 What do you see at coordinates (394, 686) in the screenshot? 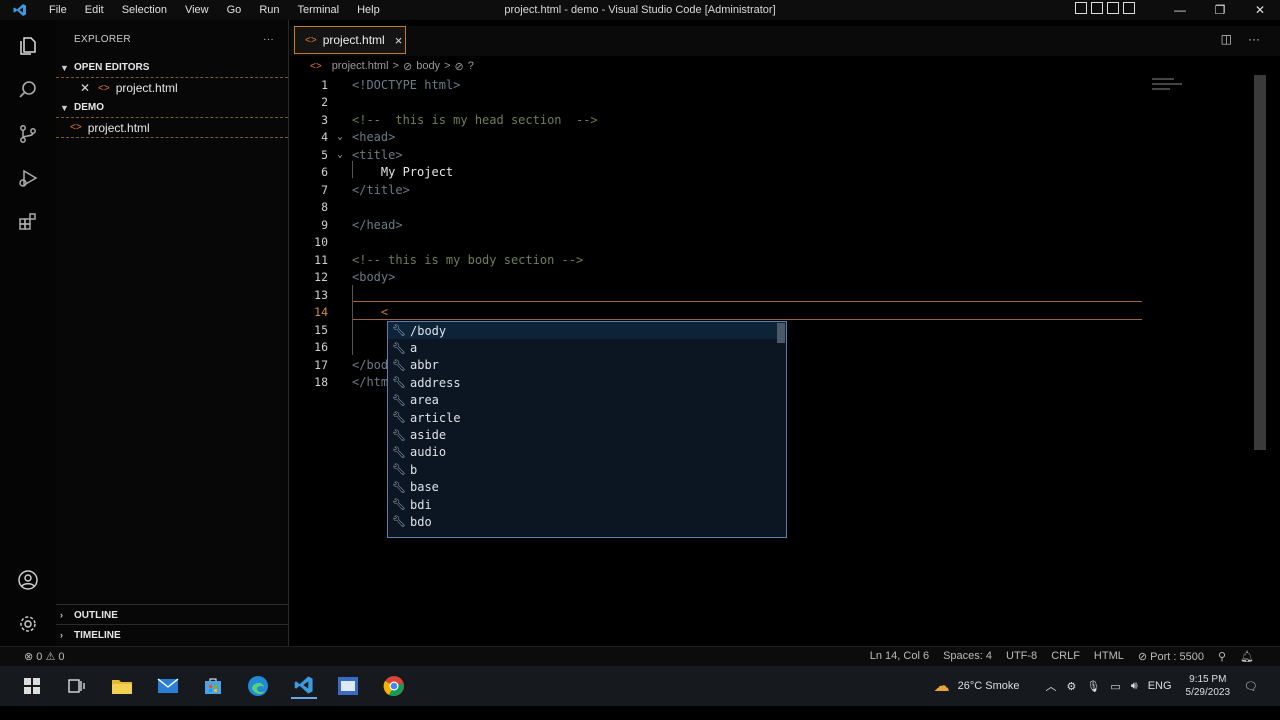
I see `chrome-browser-icon` at bounding box center [394, 686].